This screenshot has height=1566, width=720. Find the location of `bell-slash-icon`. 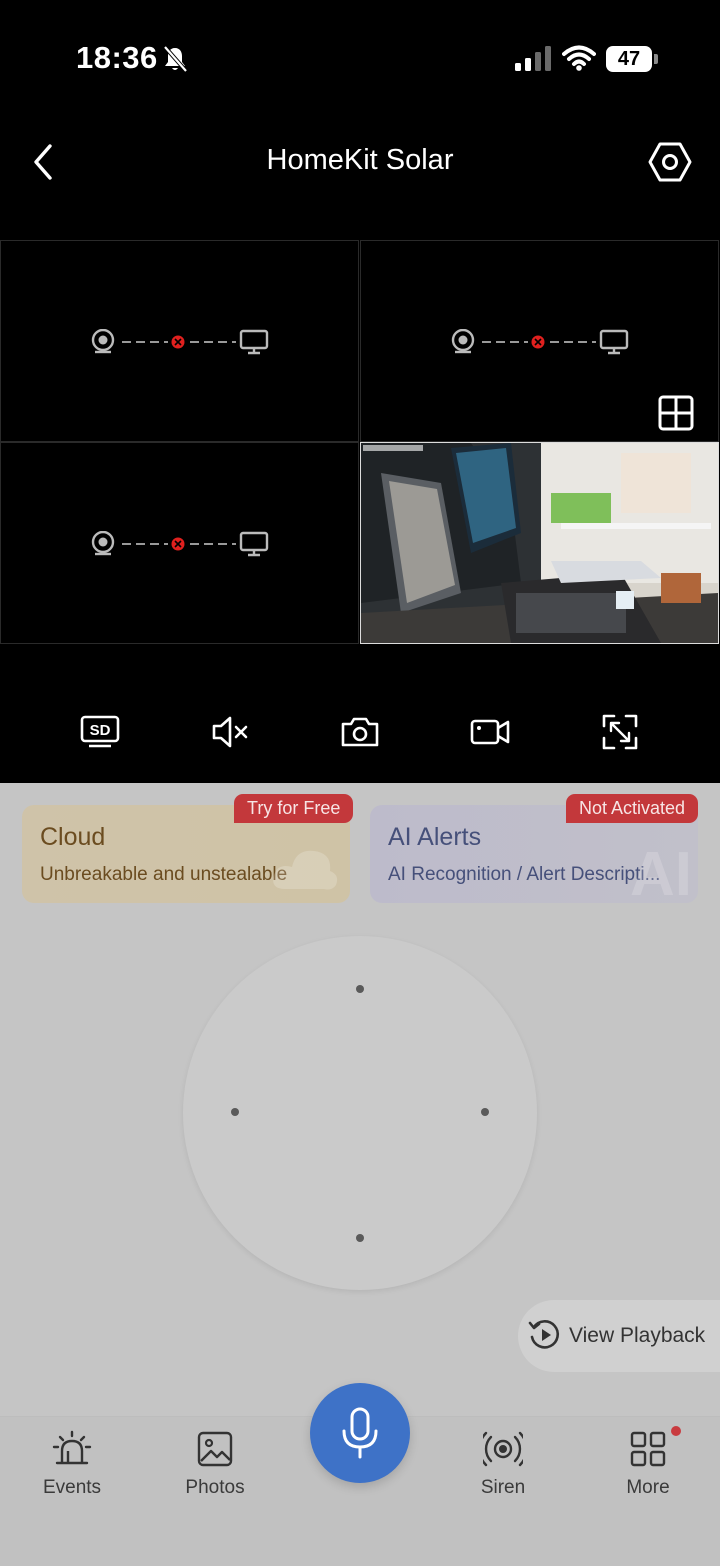

bell-slash-icon is located at coordinates (175, 59).